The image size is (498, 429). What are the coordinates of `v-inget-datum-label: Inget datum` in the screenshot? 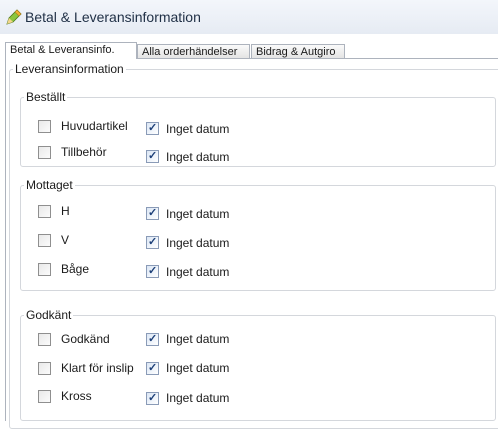 It's located at (198, 243).